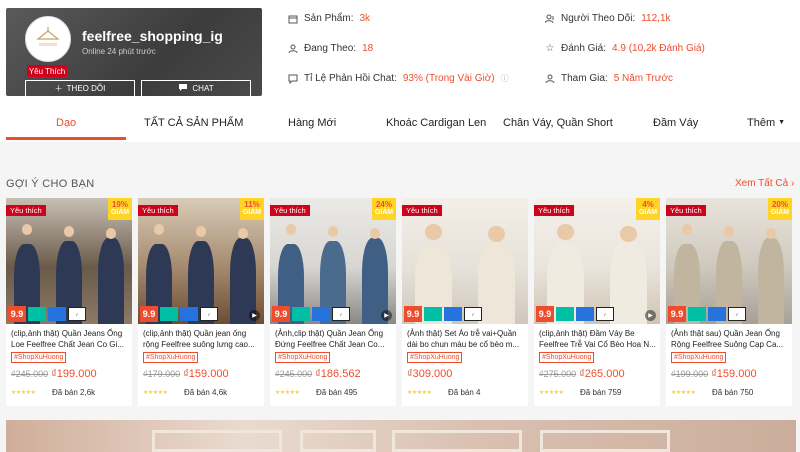 The image size is (800, 452). What do you see at coordinates (550, 79) in the screenshot?
I see `user-joined-icon` at bounding box center [550, 79].